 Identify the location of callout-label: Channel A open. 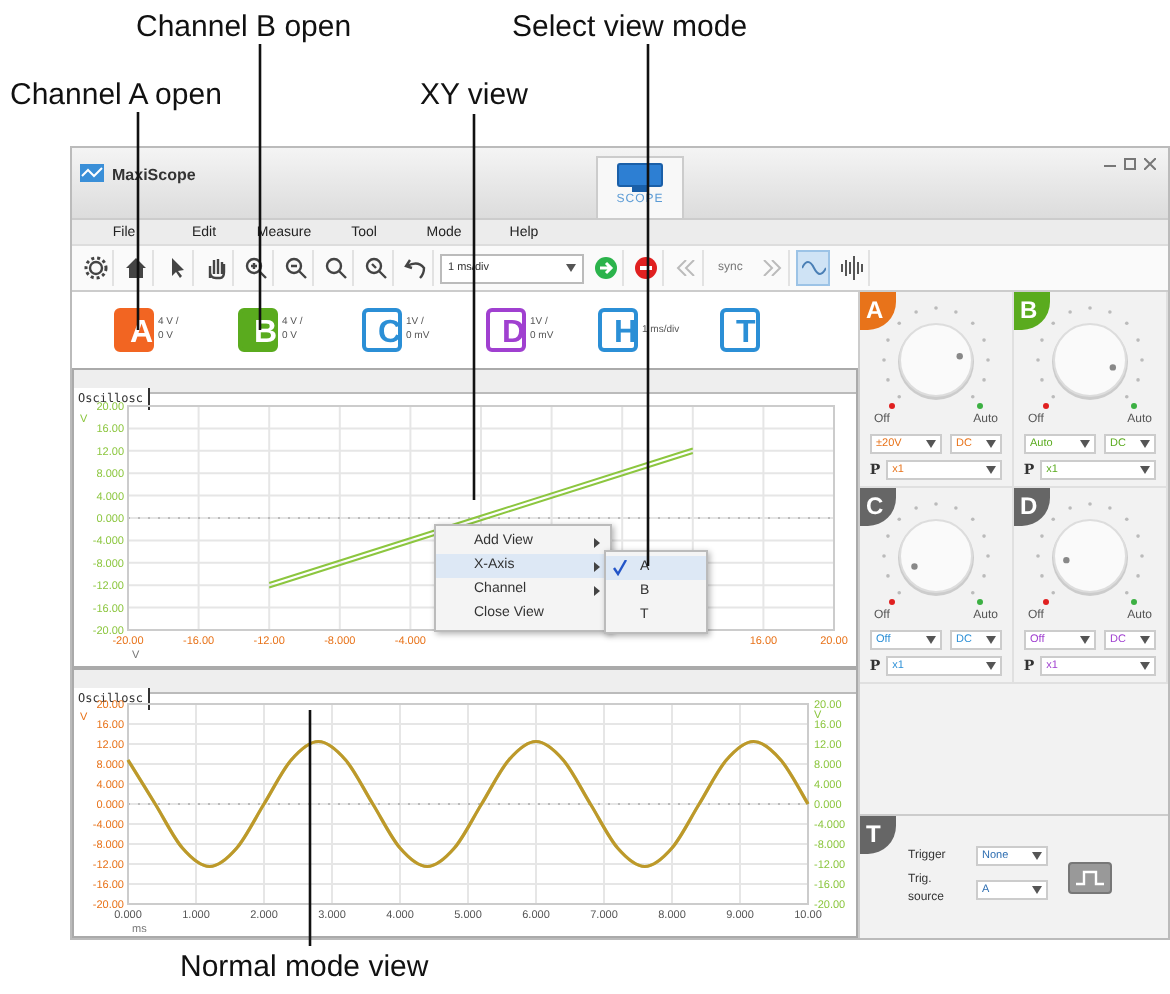
(116, 95).